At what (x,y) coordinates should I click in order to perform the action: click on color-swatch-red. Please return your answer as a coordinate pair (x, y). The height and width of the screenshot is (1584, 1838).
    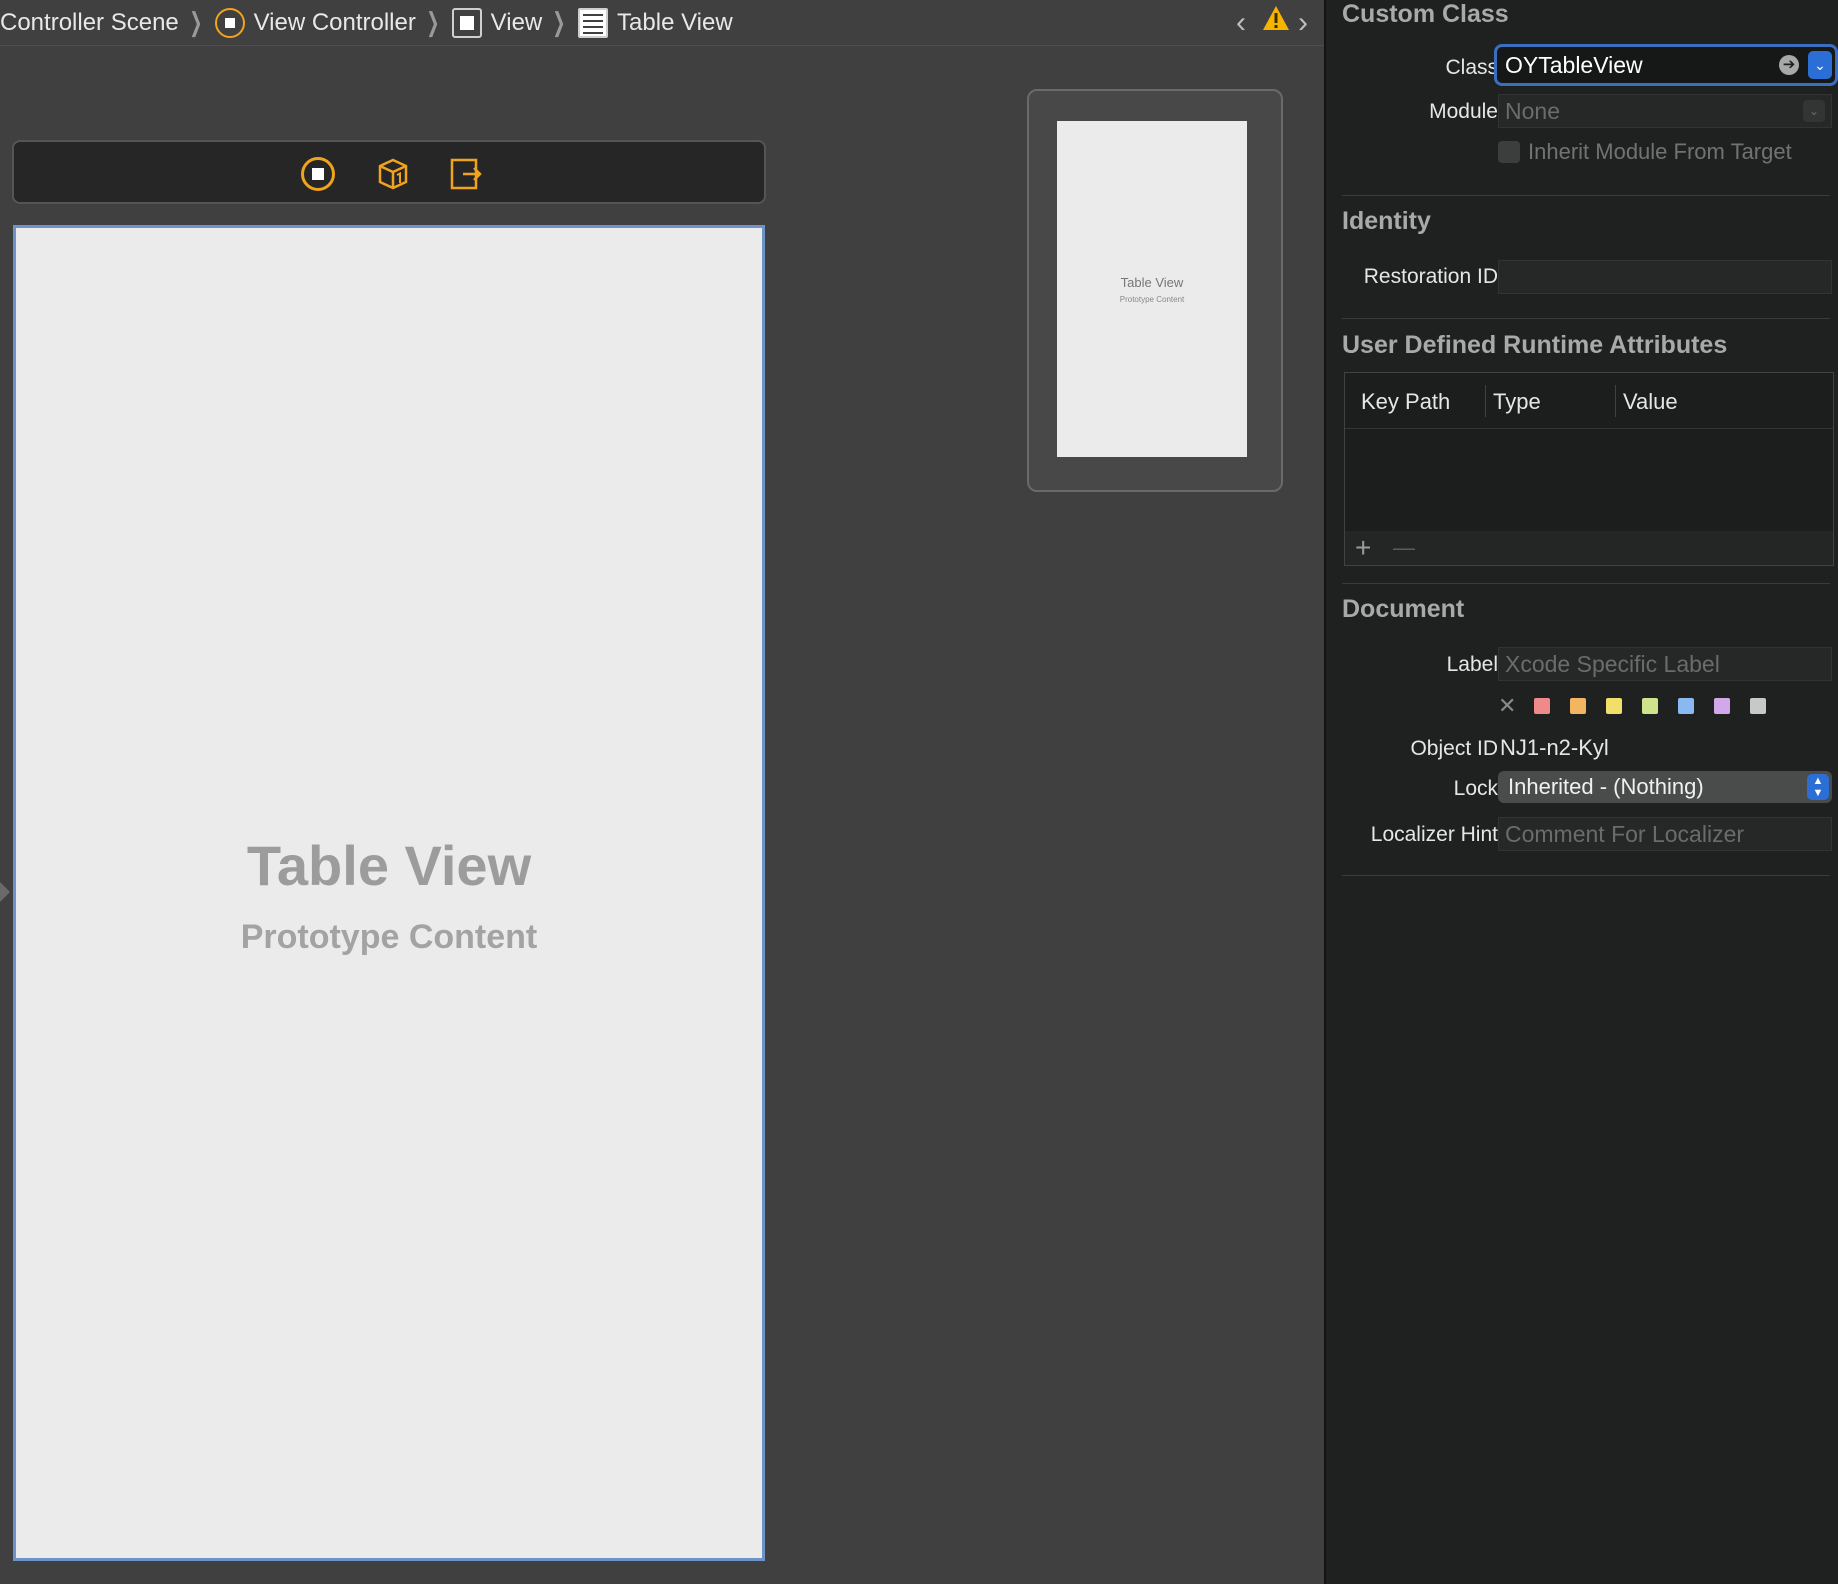
    Looking at the image, I should click on (1542, 706).